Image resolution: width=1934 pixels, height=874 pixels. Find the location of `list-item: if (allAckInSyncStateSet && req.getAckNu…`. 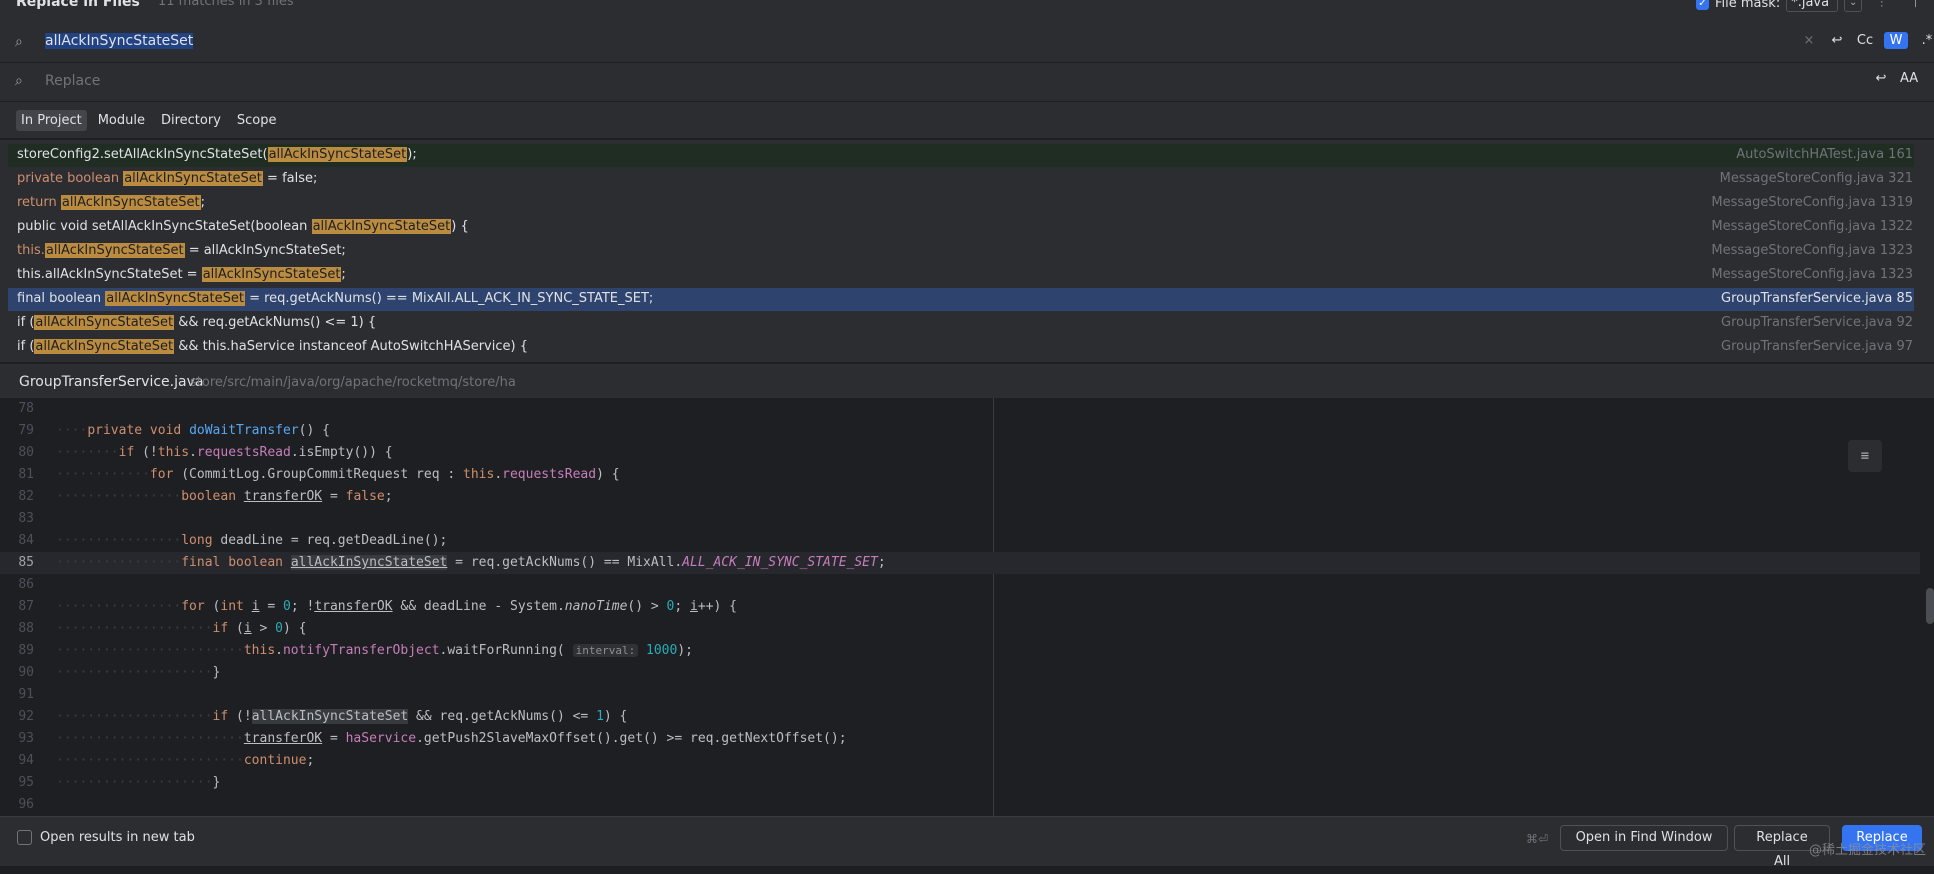

list-item: if (allAckInSyncStateSet && req.getAckNu… is located at coordinates (961, 323).